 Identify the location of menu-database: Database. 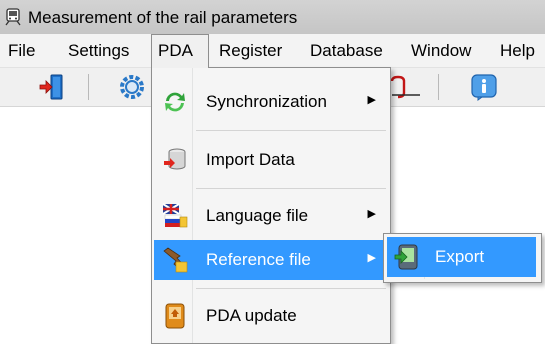
(346, 50).